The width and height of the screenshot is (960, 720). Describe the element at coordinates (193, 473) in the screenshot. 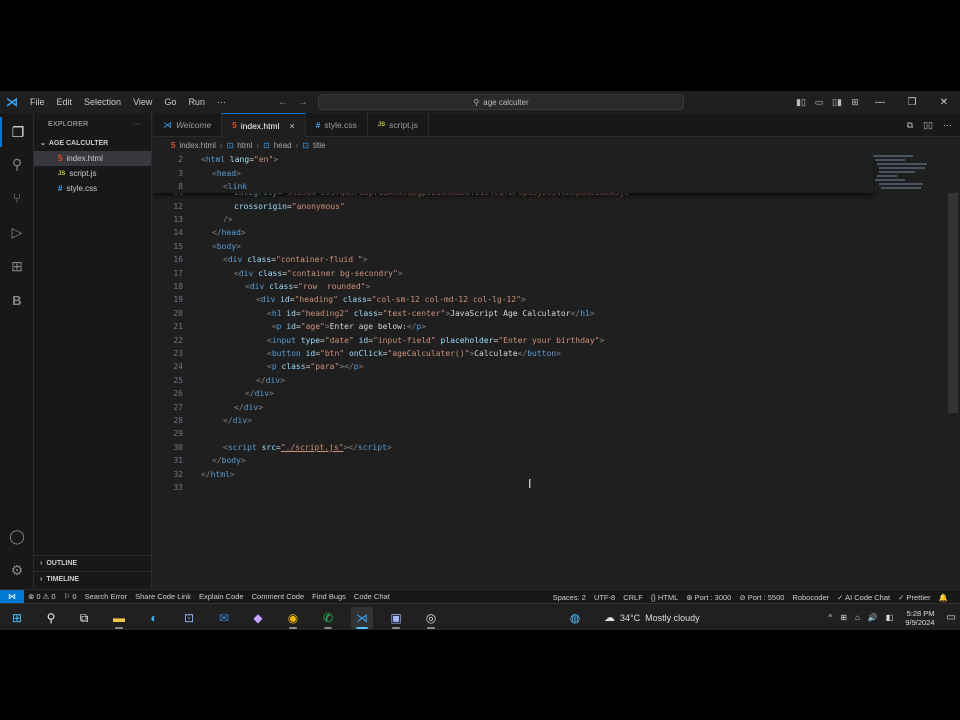

I see `code-line: 32 </html>` at that location.